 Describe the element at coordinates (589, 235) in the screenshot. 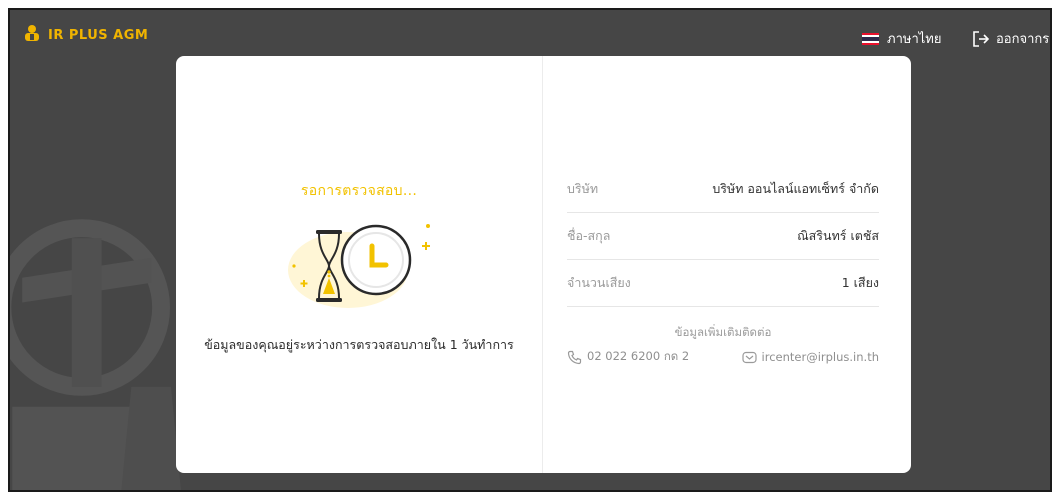

I see `detail-label: ชื่อ-สกุล` at that location.